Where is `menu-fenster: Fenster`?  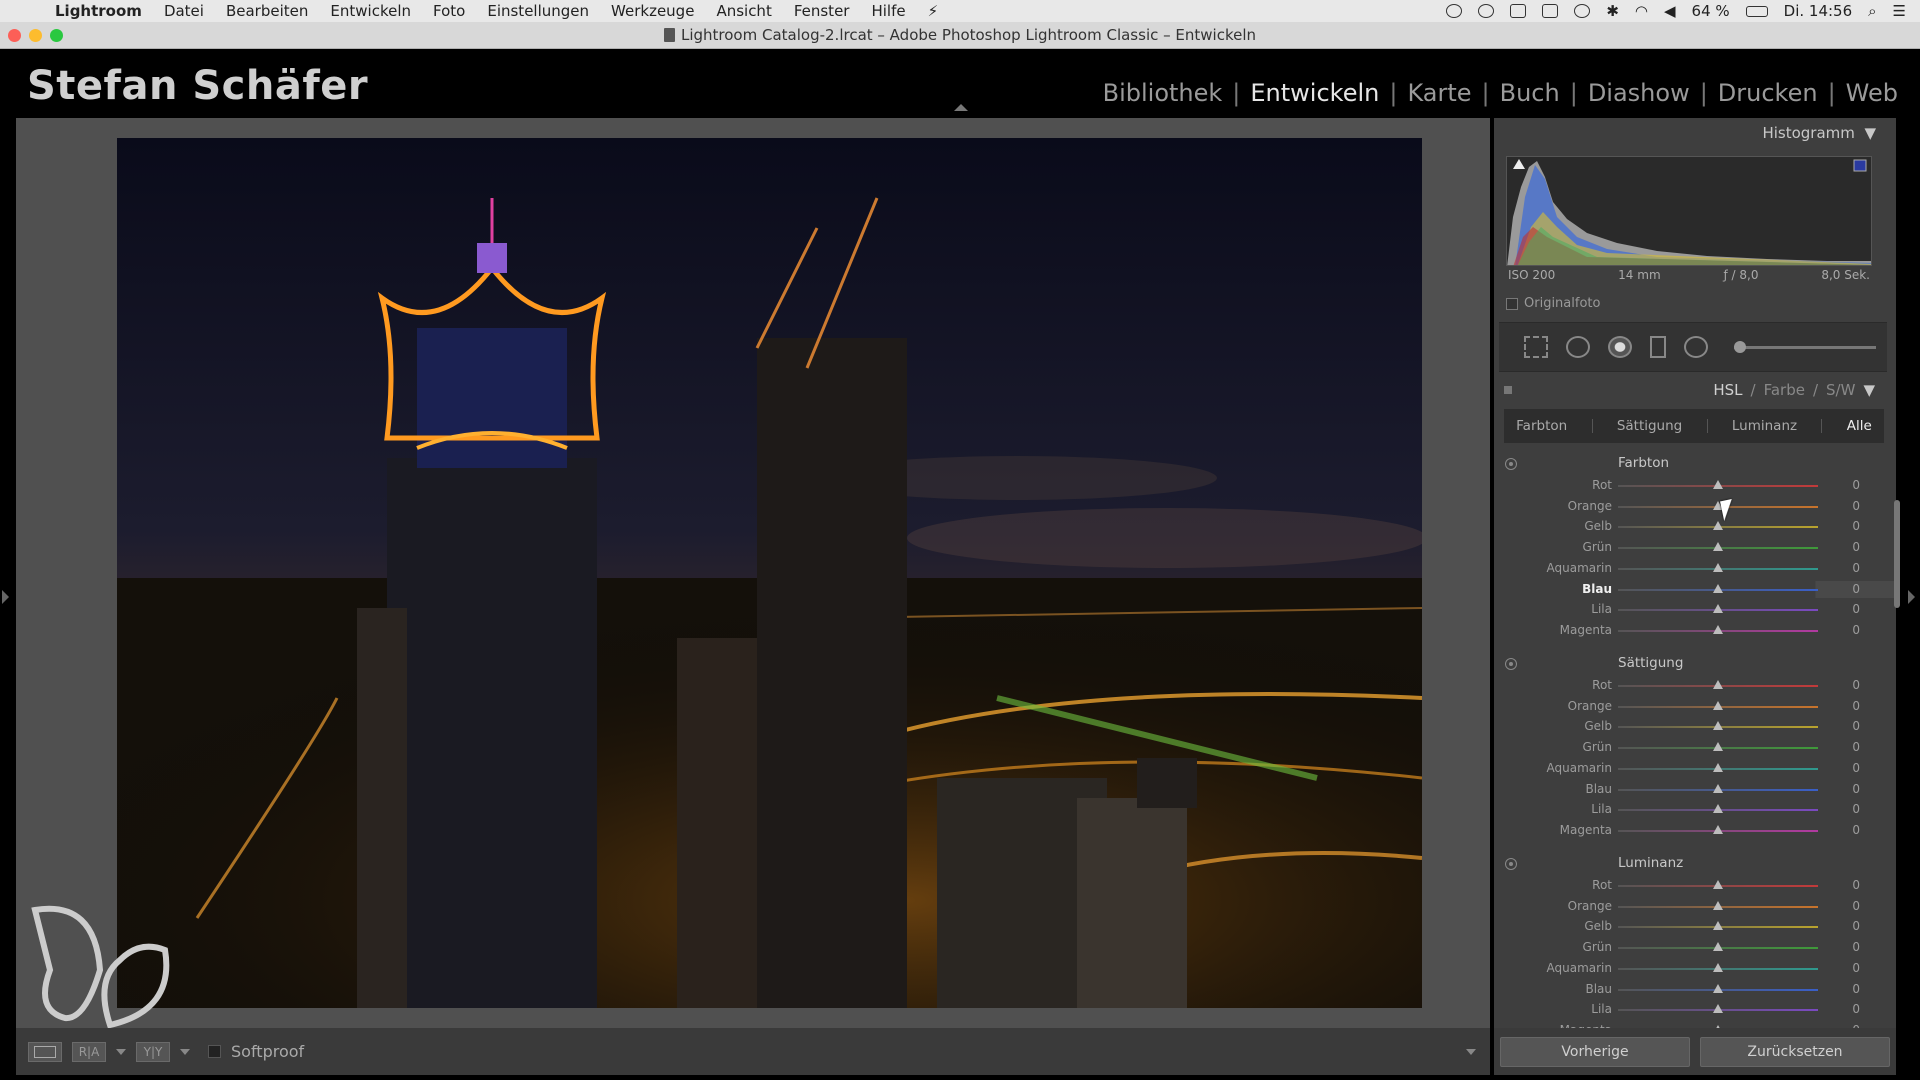
menu-fenster: Fenster is located at coordinates (822, 11).